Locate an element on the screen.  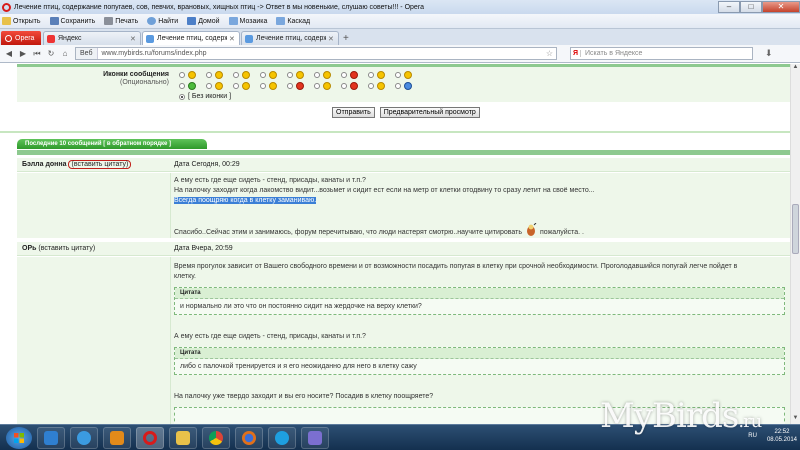
mybirds-watermark: MyBirds.ru is located at coordinates (681, 416).